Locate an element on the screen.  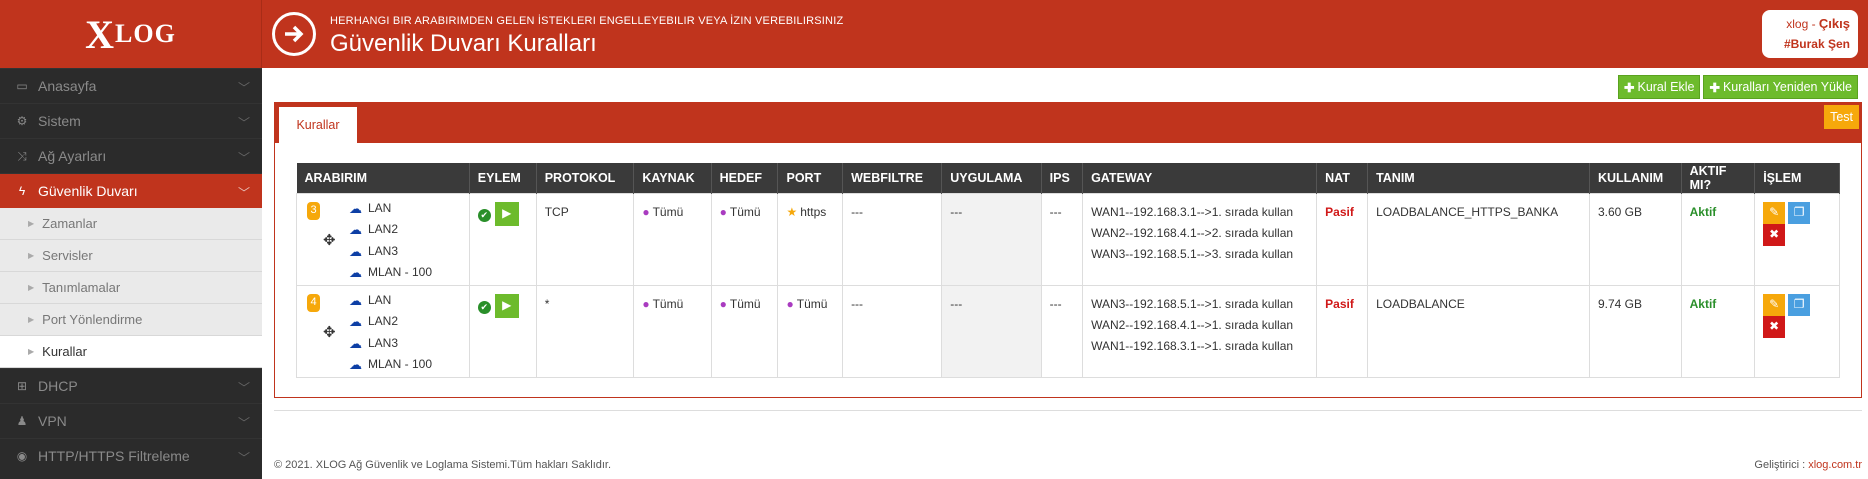
protocol-cell: TCP is located at coordinates (585, 239).